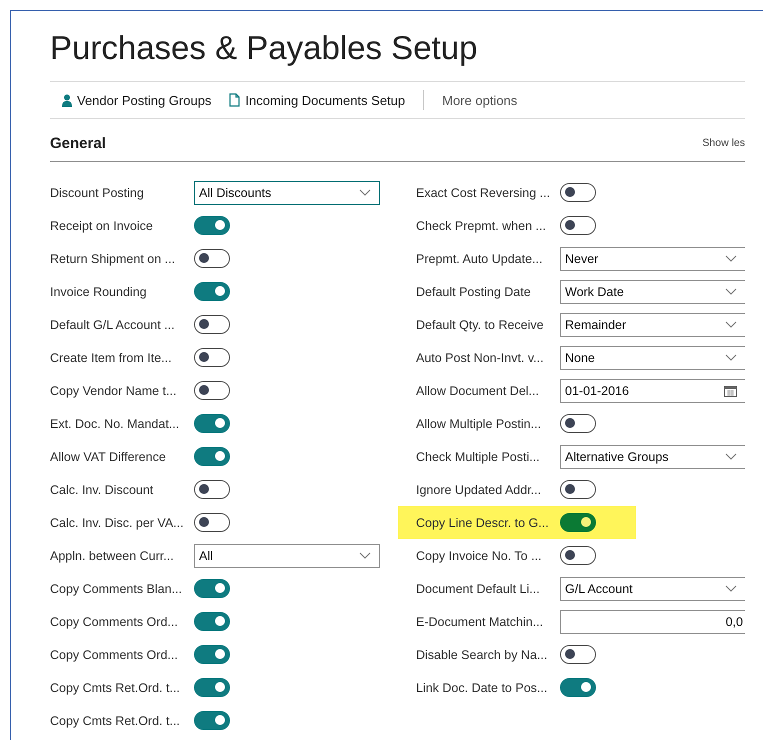  What do you see at coordinates (480, 100) in the screenshot?
I see `toolbar-action: More options` at bounding box center [480, 100].